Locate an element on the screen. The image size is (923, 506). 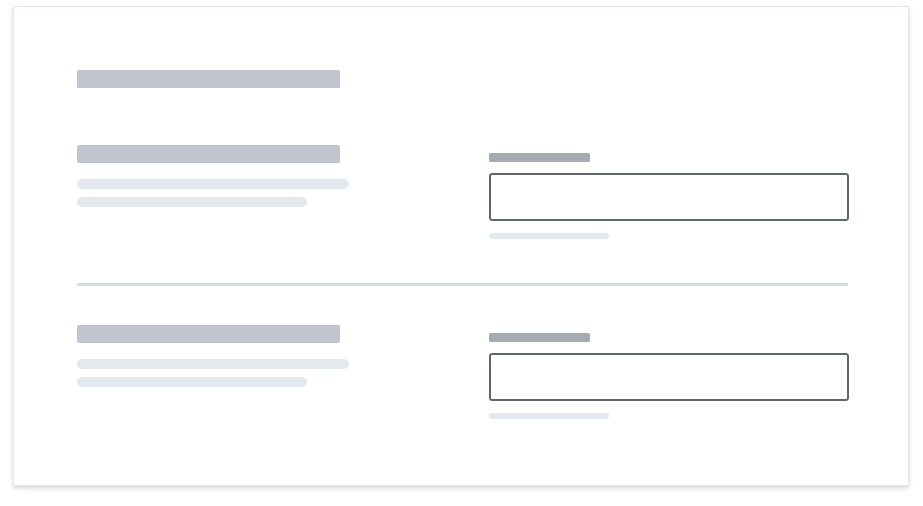
field-1-helper-placeholder is located at coordinates (549, 236).